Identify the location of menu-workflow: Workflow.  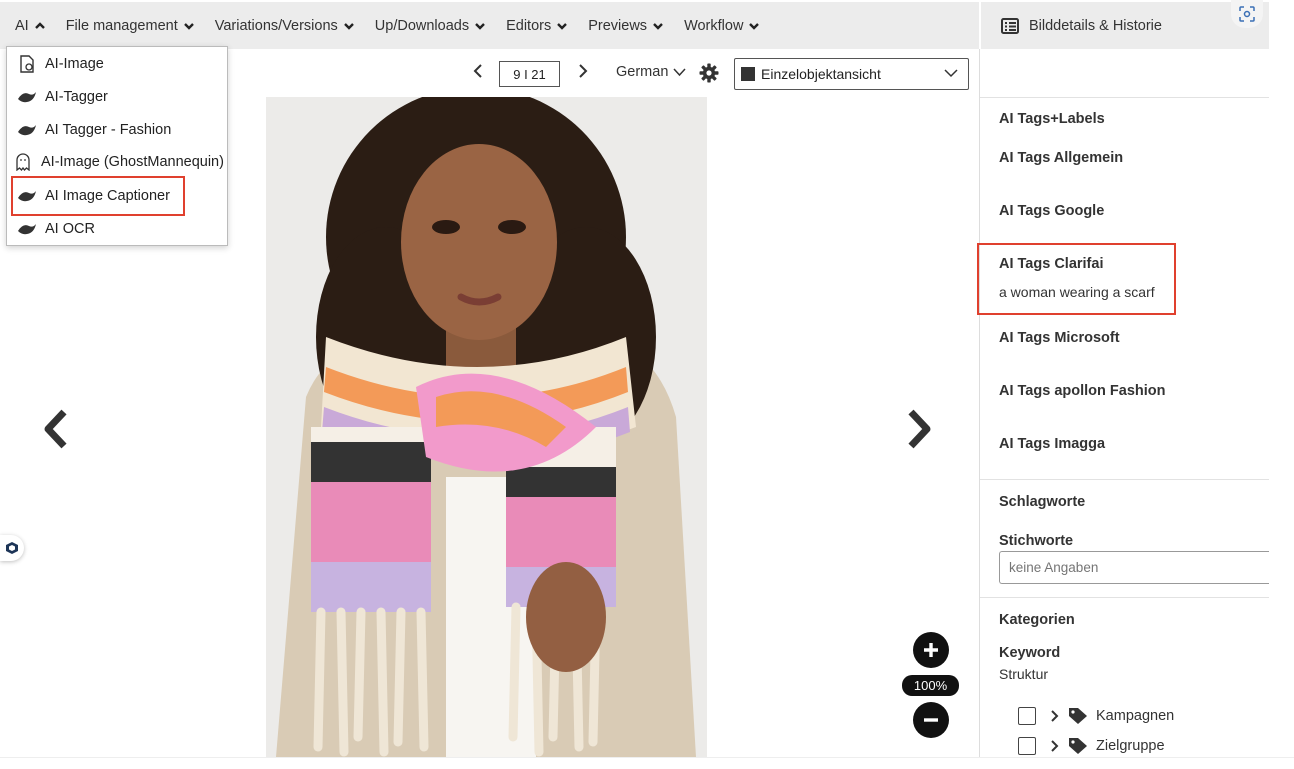
(722, 26).